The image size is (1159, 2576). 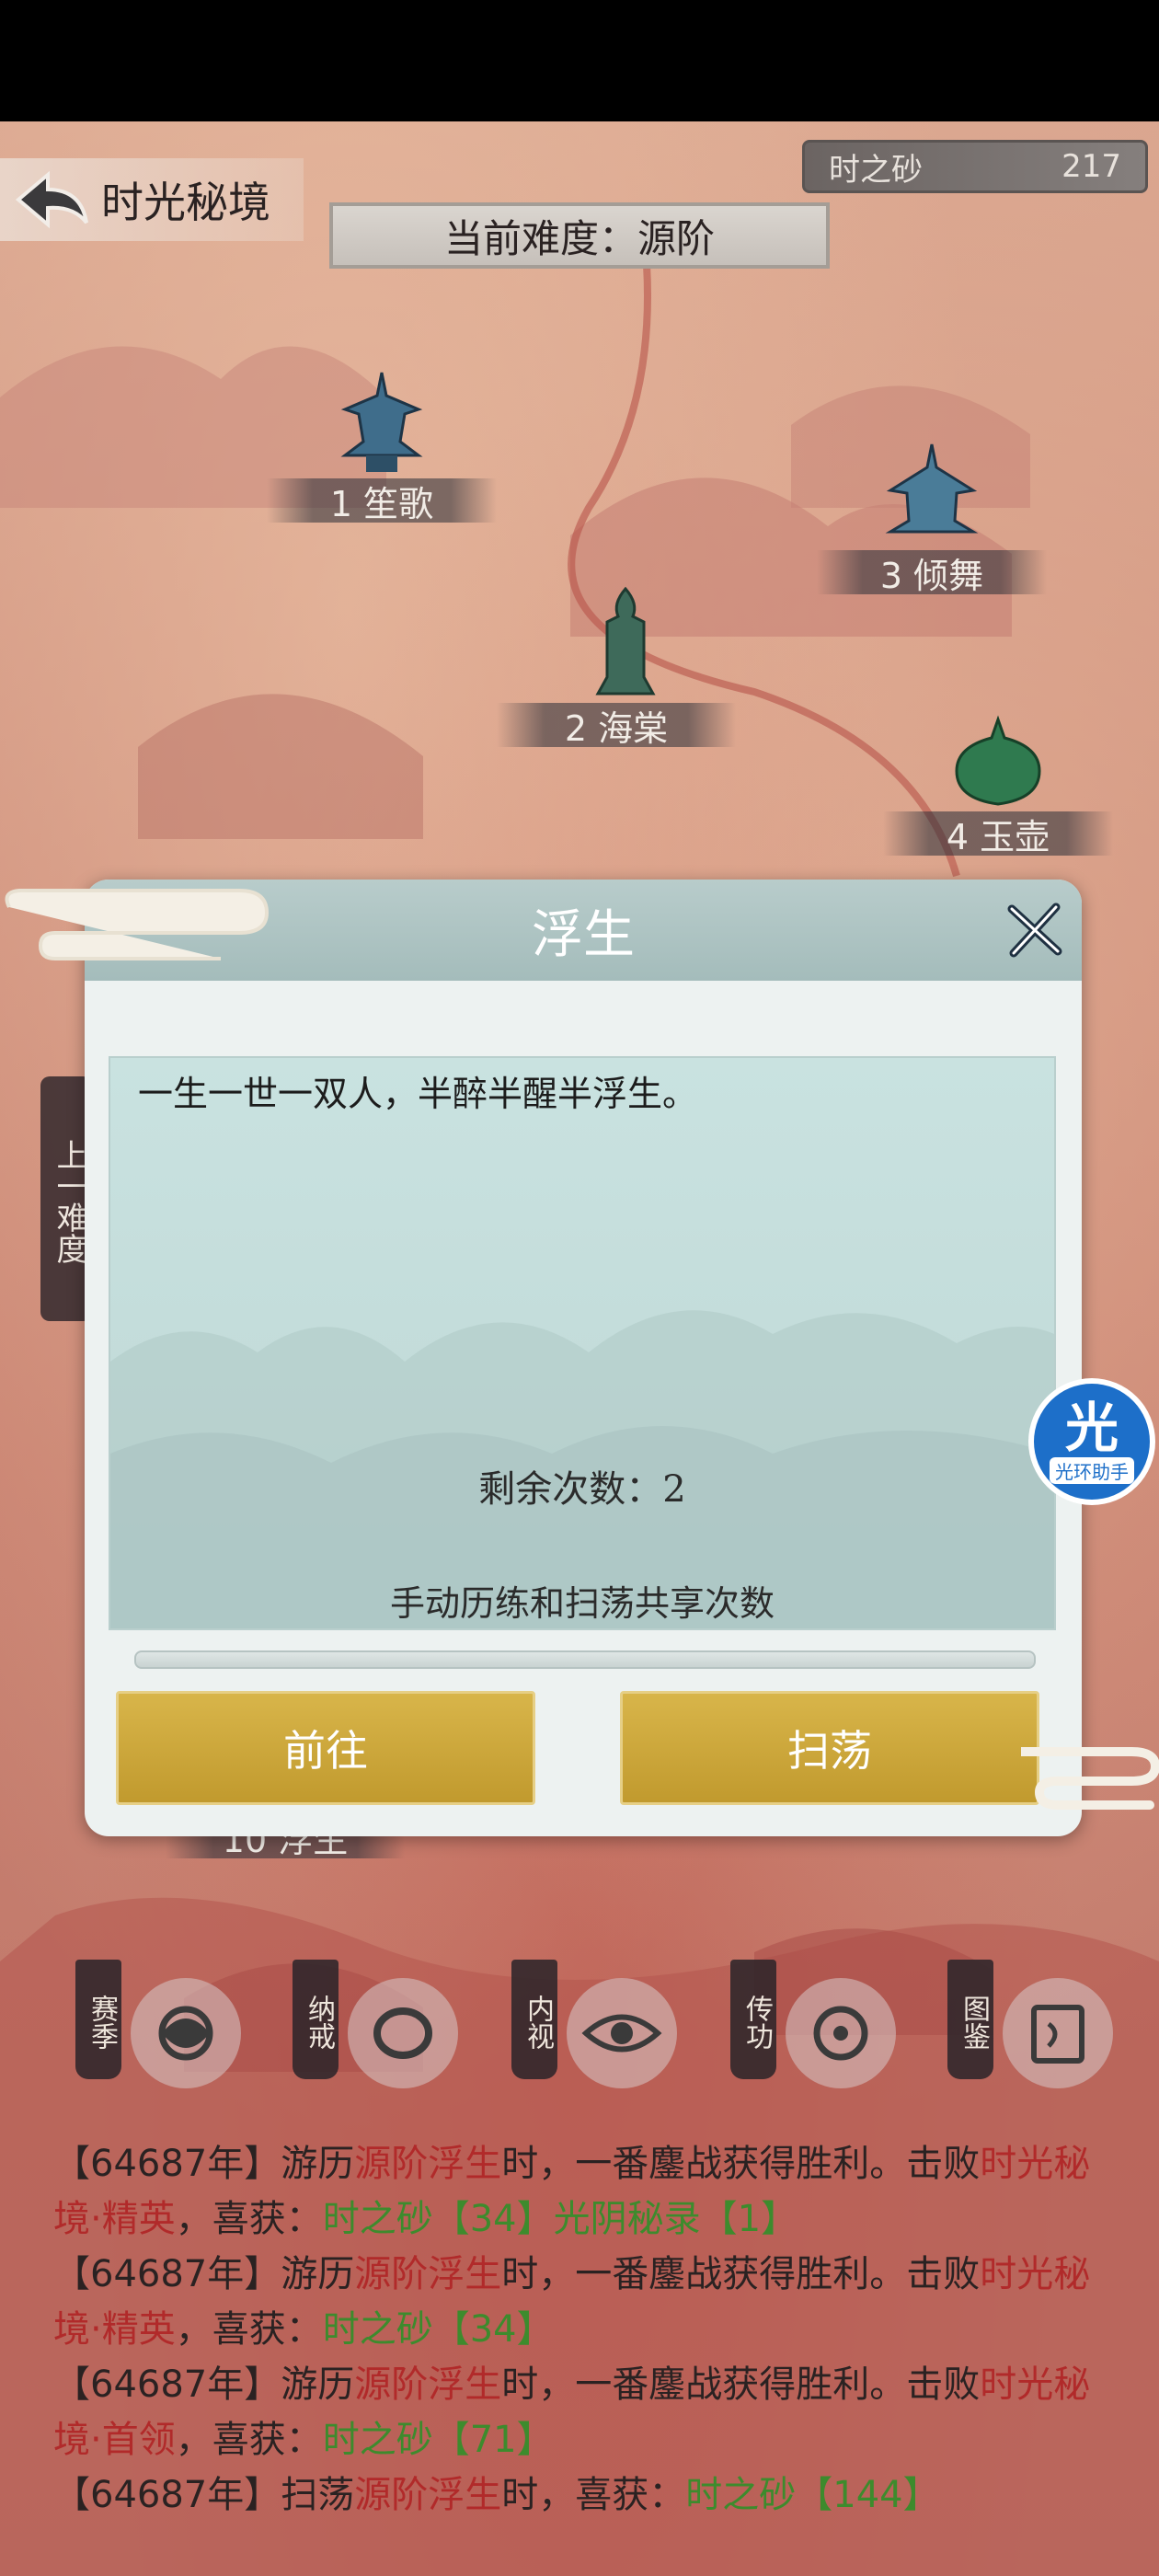 I want to click on cloud-decoration-left, so click(x=137, y=924).